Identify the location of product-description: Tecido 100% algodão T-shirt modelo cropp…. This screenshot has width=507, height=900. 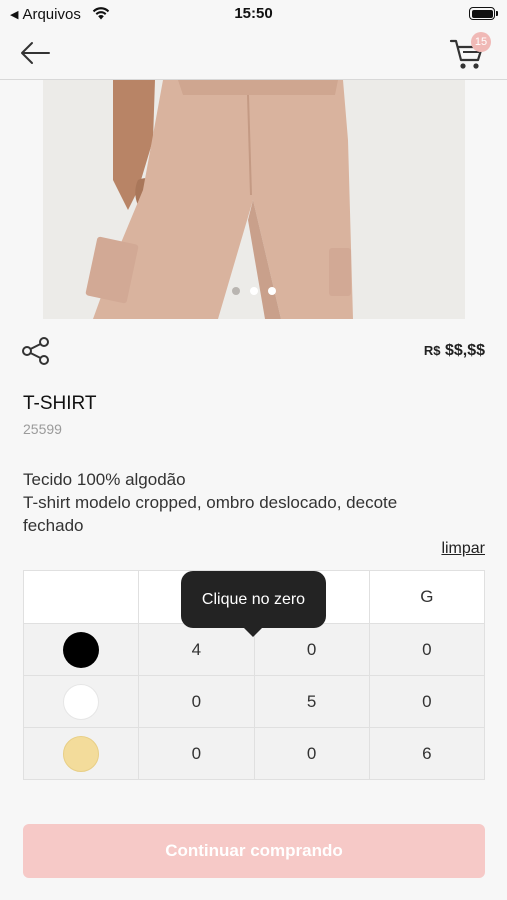
(243, 502).